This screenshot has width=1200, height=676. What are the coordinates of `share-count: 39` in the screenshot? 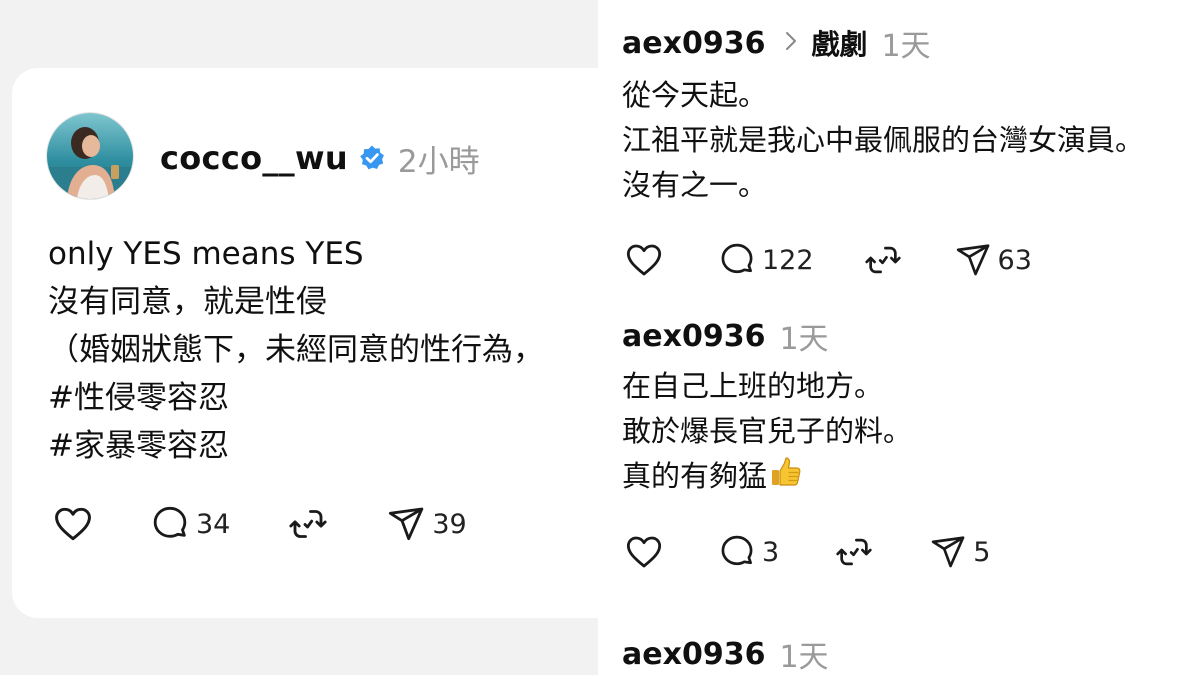 It's located at (449, 524).